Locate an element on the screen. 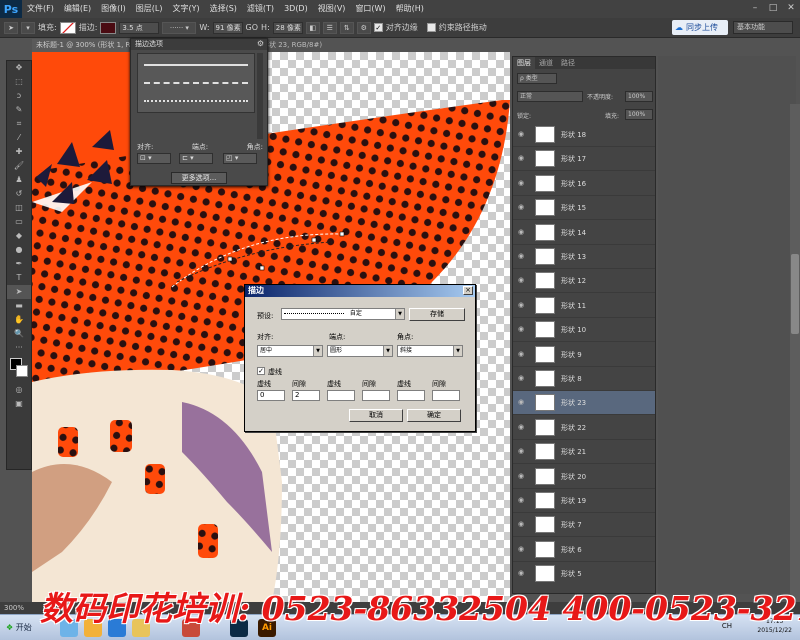 The height and width of the screenshot is (640, 800). gear-icon: ⚙ is located at coordinates (260, 43).